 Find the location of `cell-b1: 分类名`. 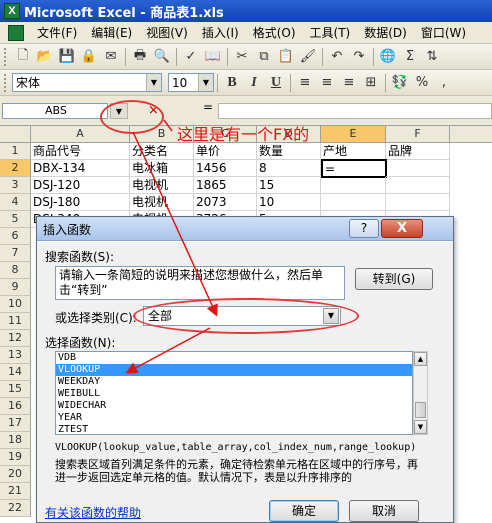

cell-b1: 分类名 is located at coordinates (162, 151).